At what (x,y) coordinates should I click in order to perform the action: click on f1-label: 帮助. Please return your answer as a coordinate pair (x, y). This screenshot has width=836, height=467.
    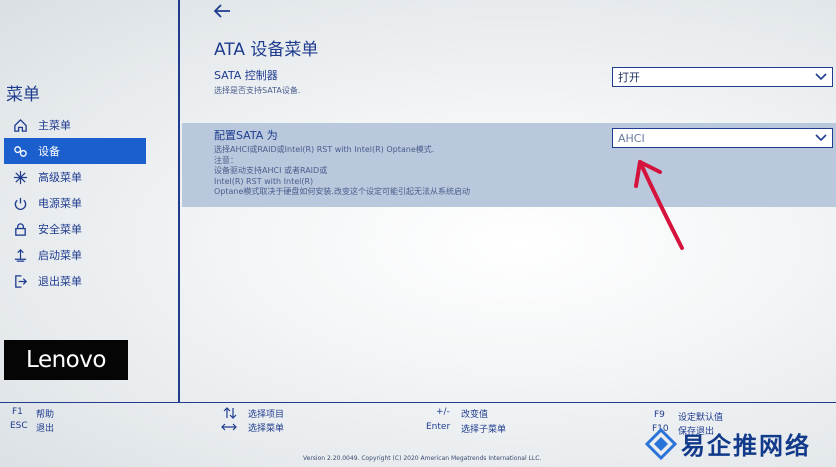
    Looking at the image, I should click on (45, 415).